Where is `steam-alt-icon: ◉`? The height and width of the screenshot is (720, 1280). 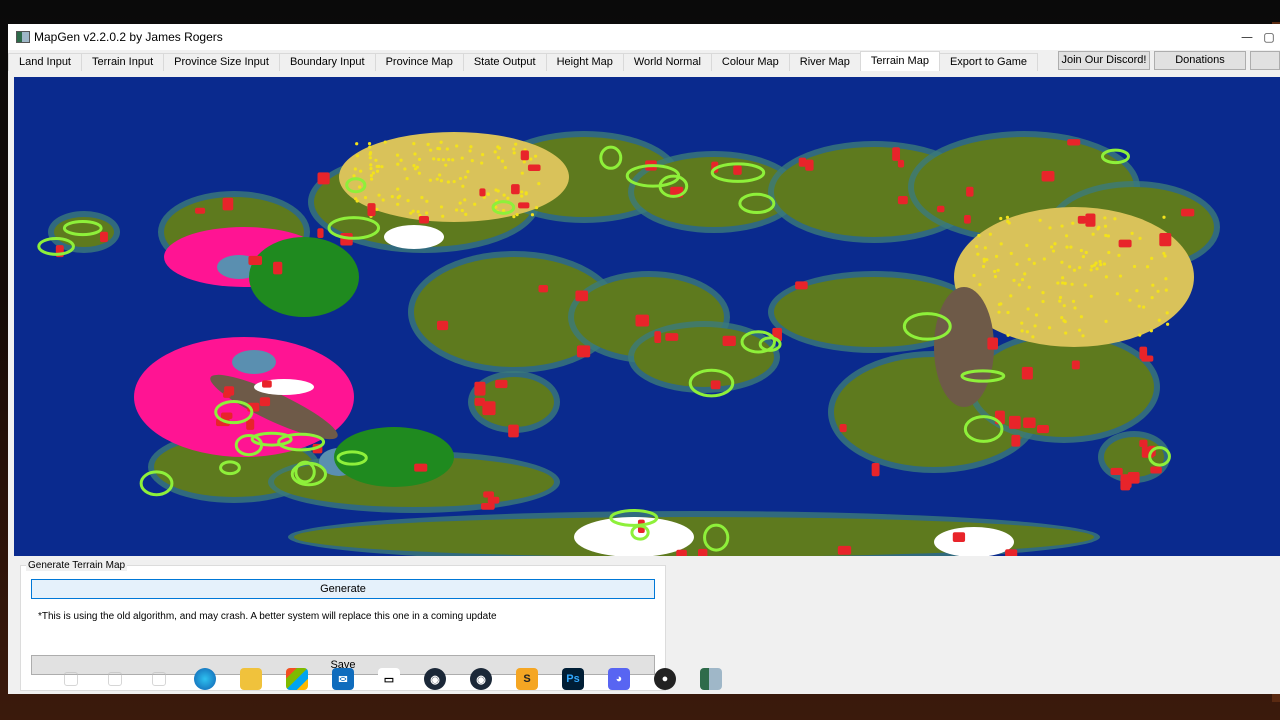 steam-alt-icon: ◉ is located at coordinates (481, 679).